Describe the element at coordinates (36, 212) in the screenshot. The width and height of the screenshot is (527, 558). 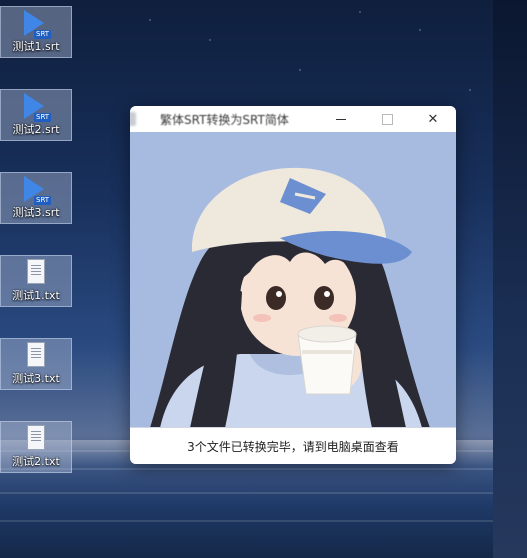
I see `desktop-file-label: 测试3.srt` at that location.